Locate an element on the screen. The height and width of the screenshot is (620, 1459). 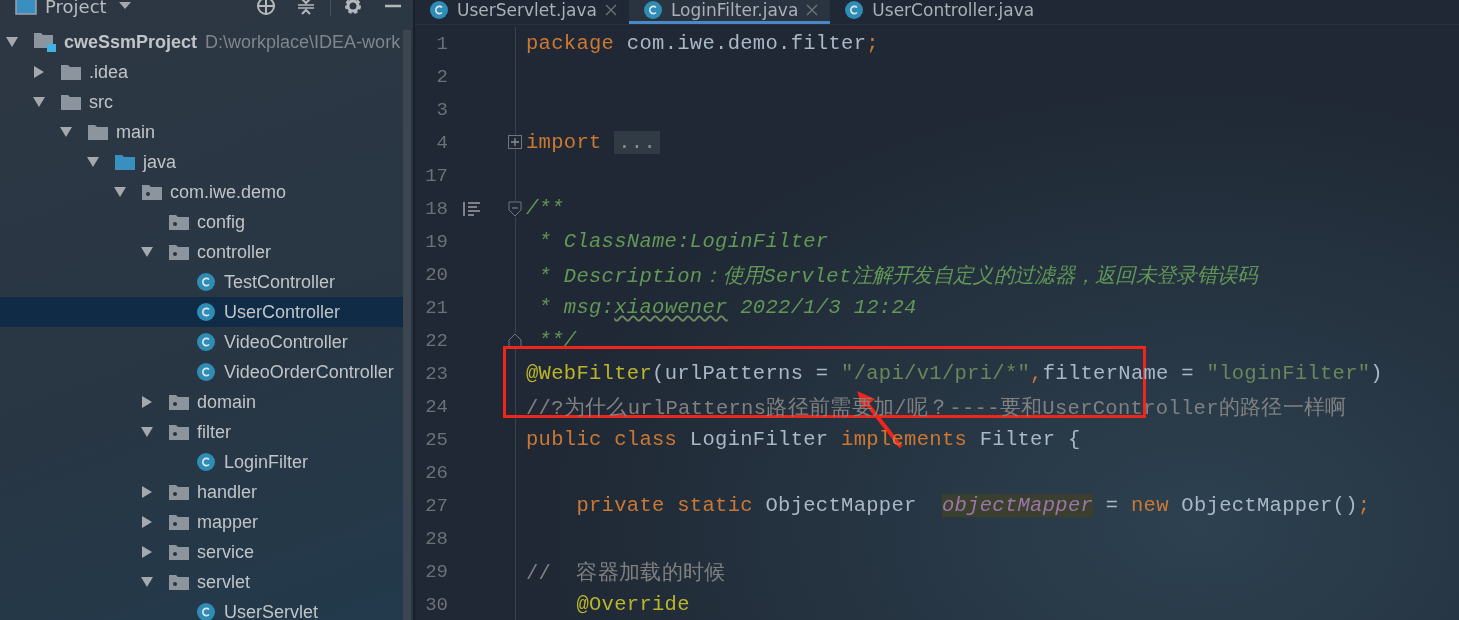
tree-row: UserServlet is located at coordinates (201, 608).